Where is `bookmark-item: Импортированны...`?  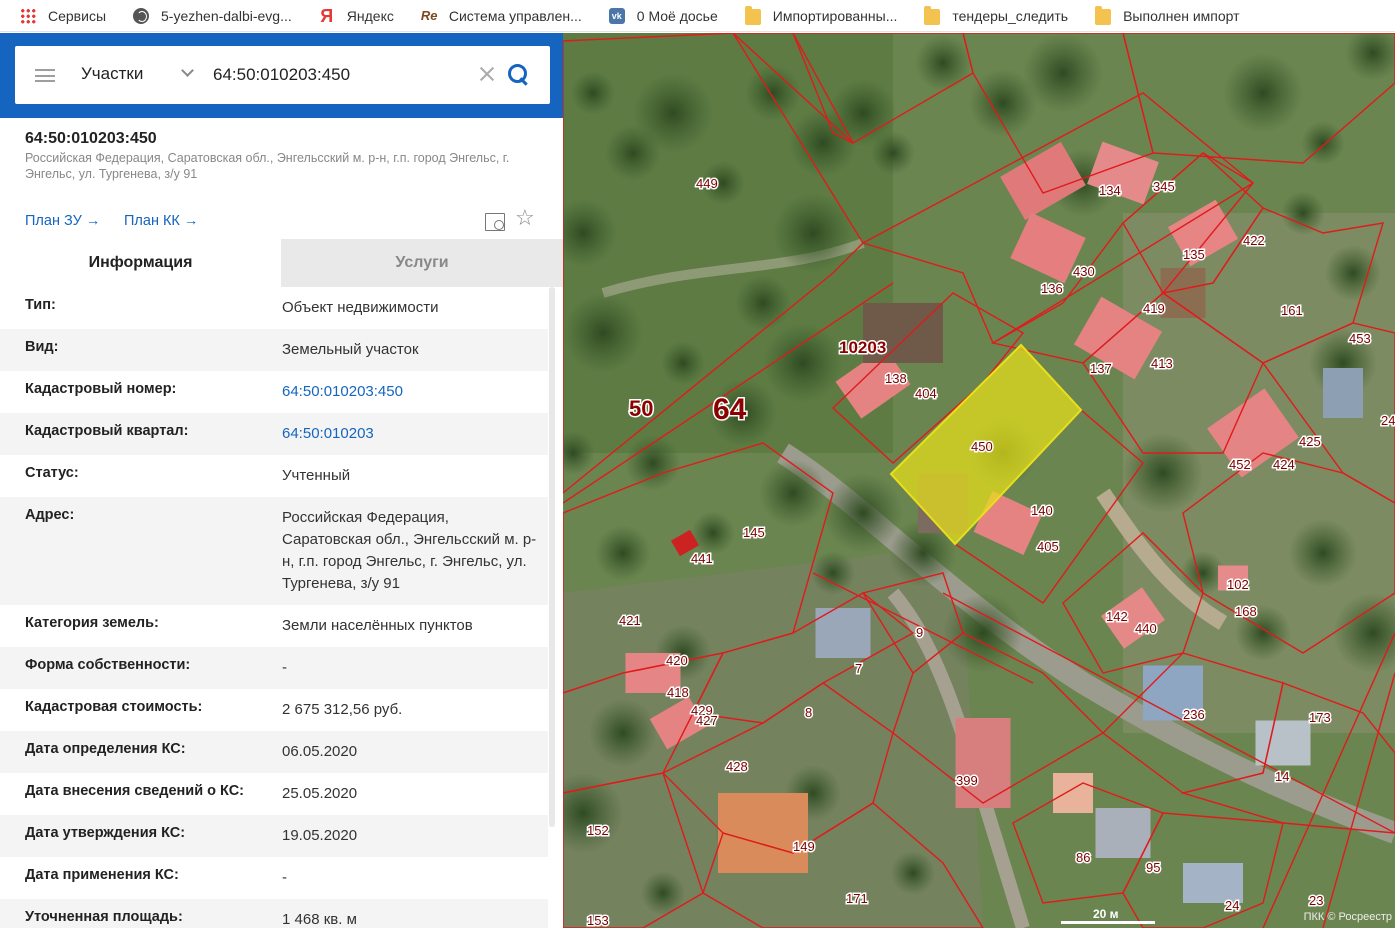
bookmark-item: Импортированны... is located at coordinates (821, 15).